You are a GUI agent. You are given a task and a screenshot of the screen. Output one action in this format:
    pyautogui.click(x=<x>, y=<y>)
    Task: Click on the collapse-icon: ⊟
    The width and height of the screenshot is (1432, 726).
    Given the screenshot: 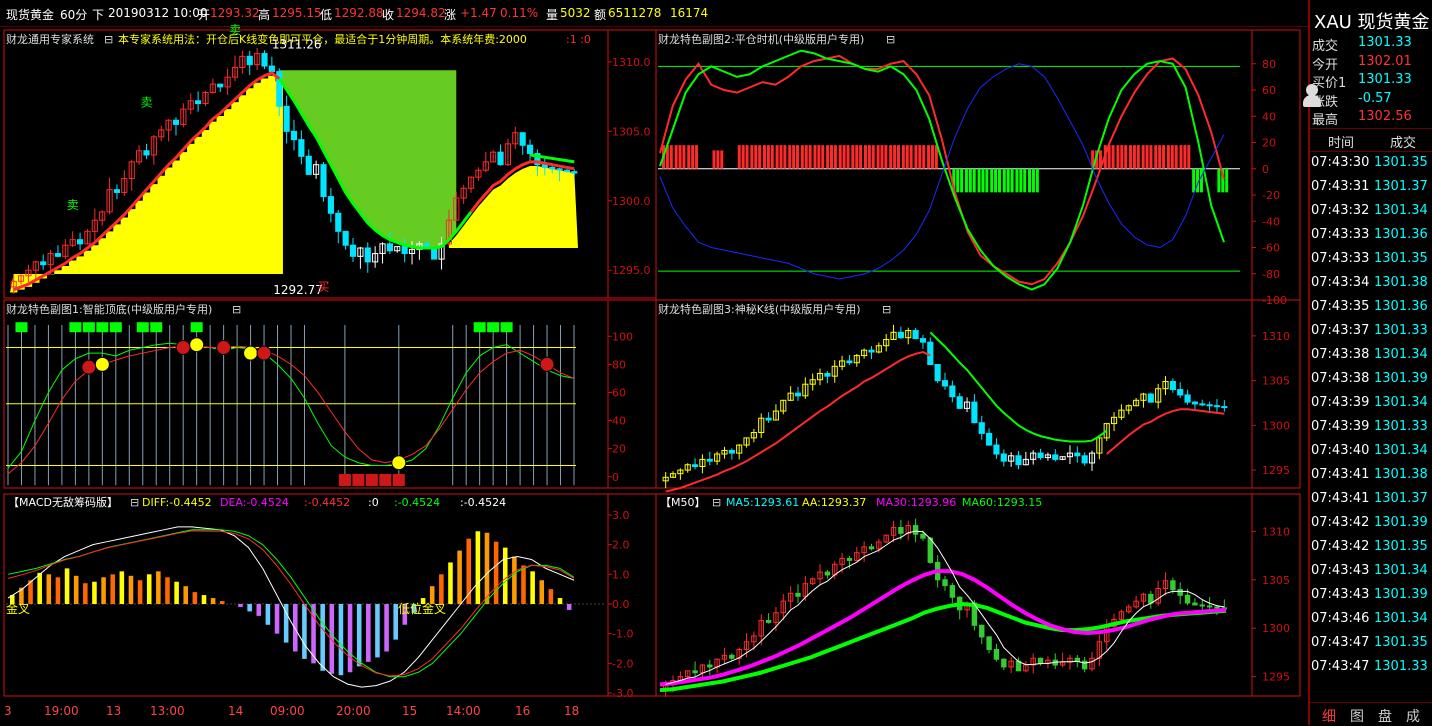 What is the action you would take?
    pyautogui.click(x=886, y=309)
    